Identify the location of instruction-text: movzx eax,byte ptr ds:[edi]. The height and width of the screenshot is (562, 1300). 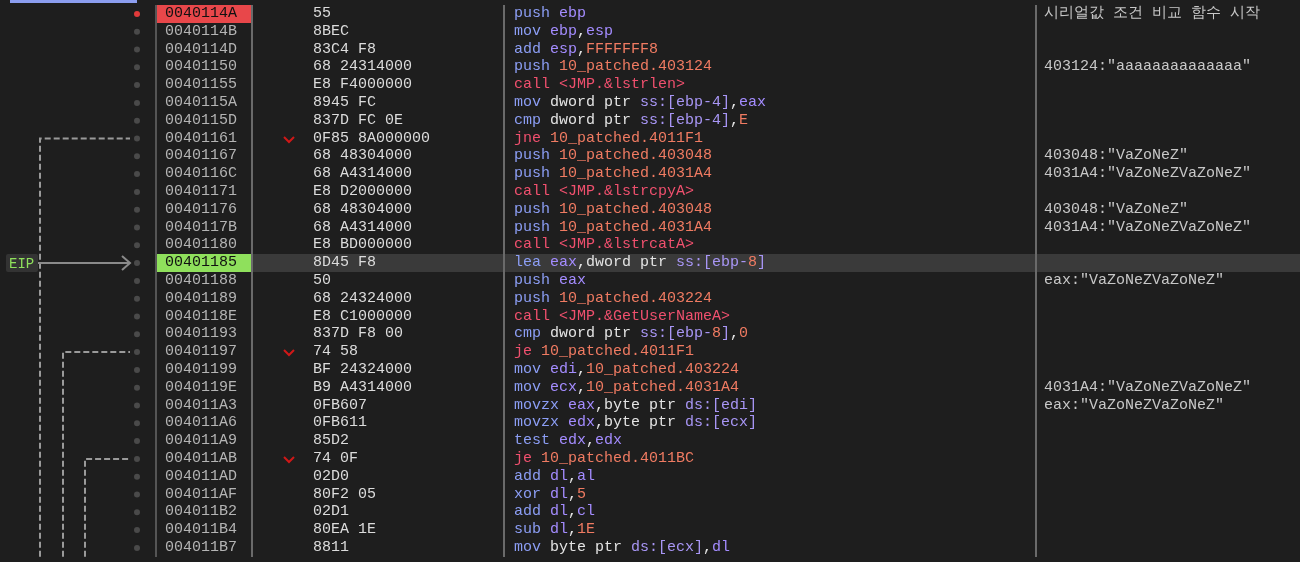
(636, 405).